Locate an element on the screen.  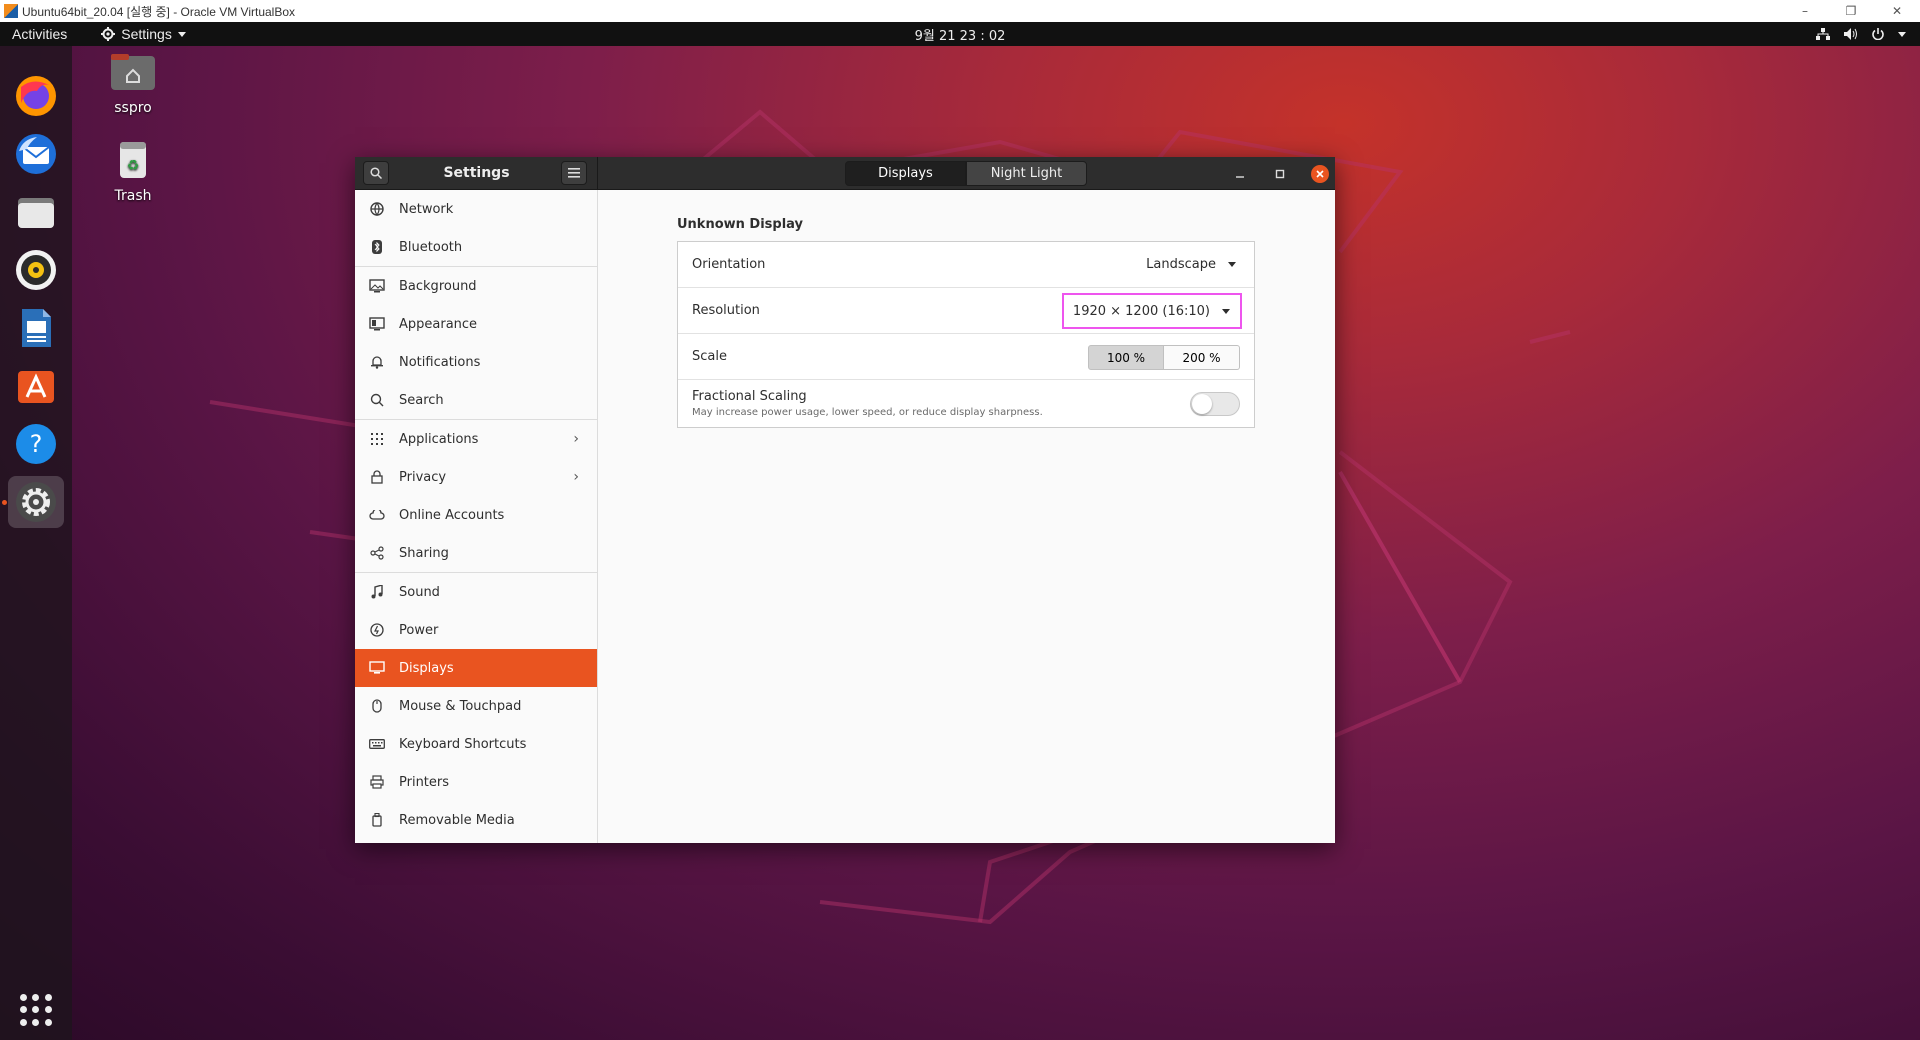
display-name-heading: Unknown Display is located at coordinates (740, 224).